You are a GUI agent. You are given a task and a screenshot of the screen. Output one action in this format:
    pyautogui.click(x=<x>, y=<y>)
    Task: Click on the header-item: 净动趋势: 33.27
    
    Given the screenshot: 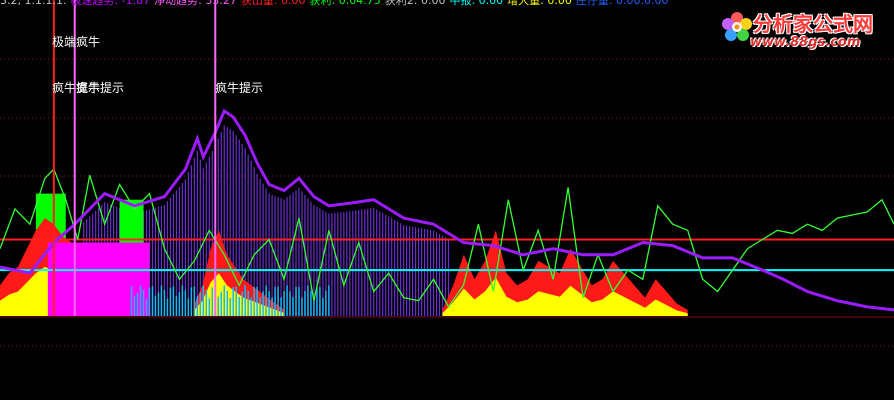 What is the action you would take?
    pyautogui.click(x=195, y=3)
    